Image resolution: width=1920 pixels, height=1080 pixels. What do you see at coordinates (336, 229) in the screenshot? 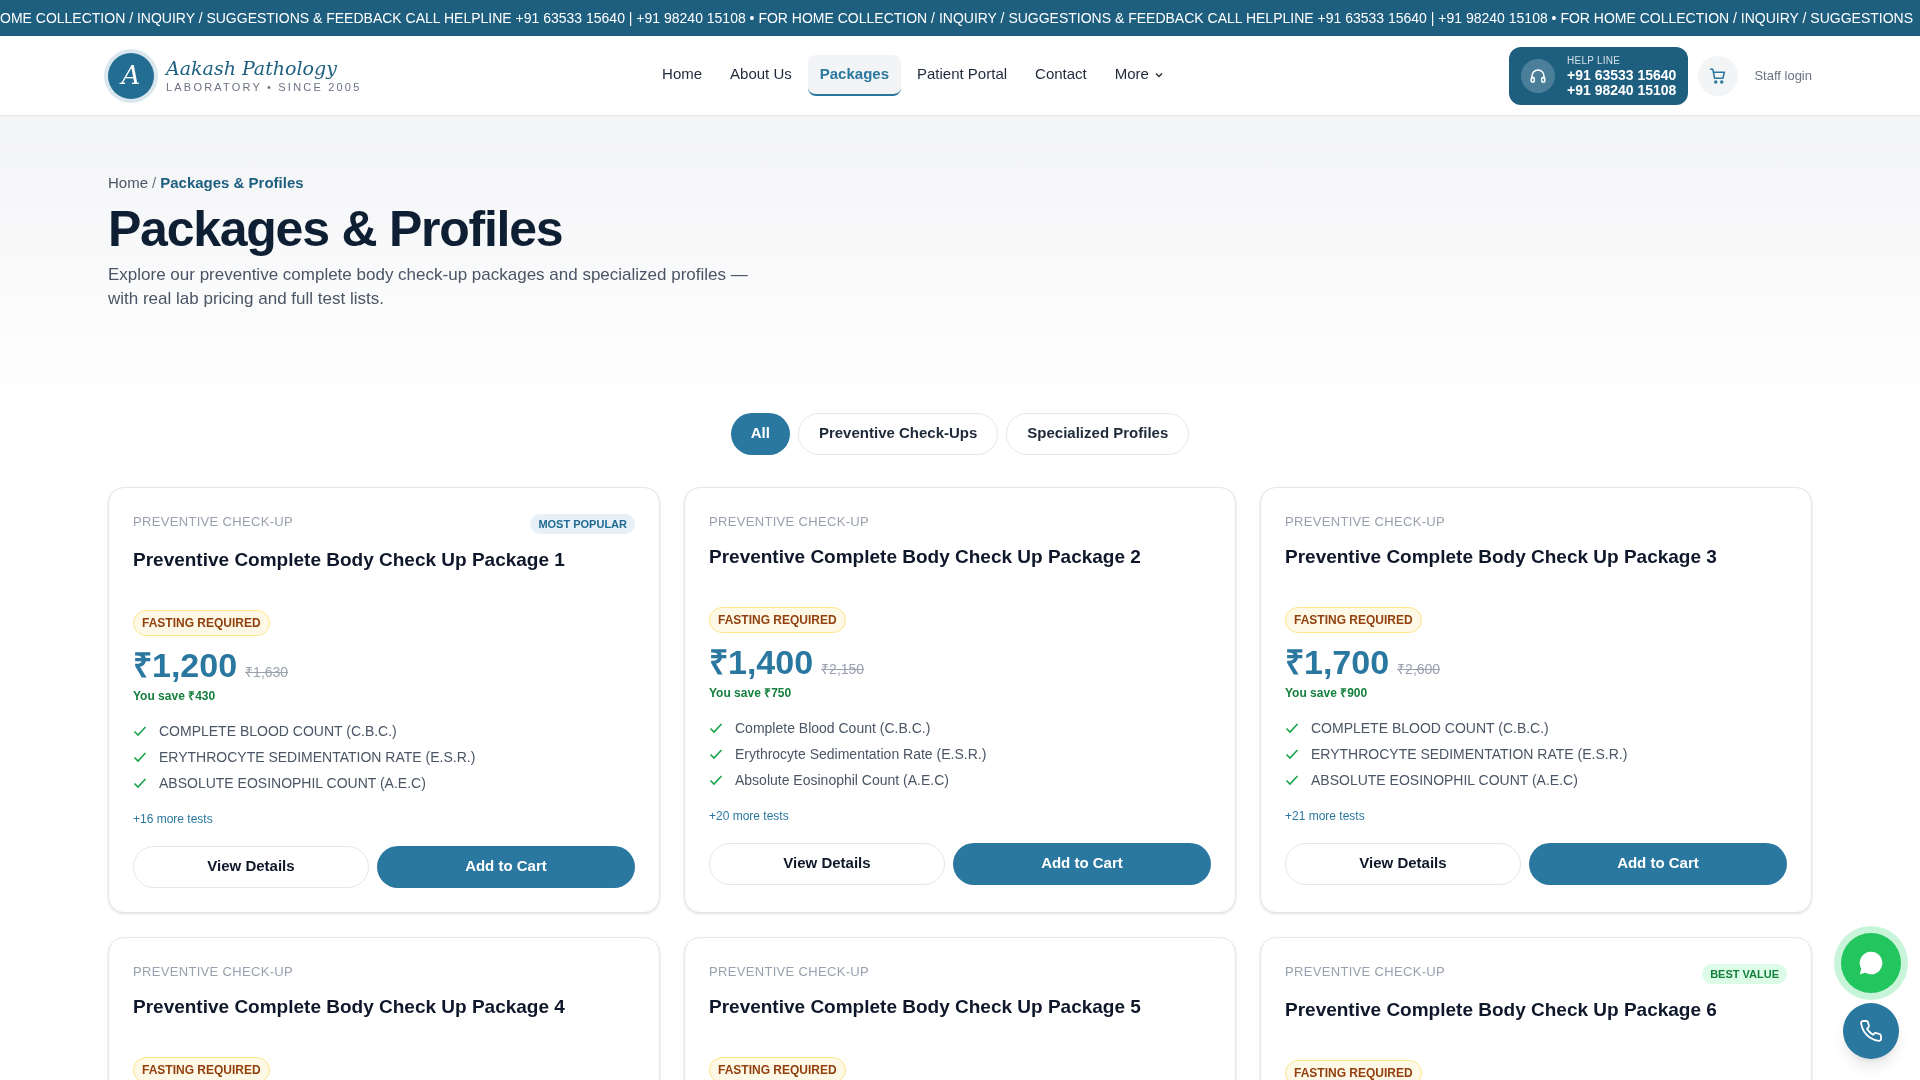
I see `page-title: Packages & Profiles` at bounding box center [336, 229].